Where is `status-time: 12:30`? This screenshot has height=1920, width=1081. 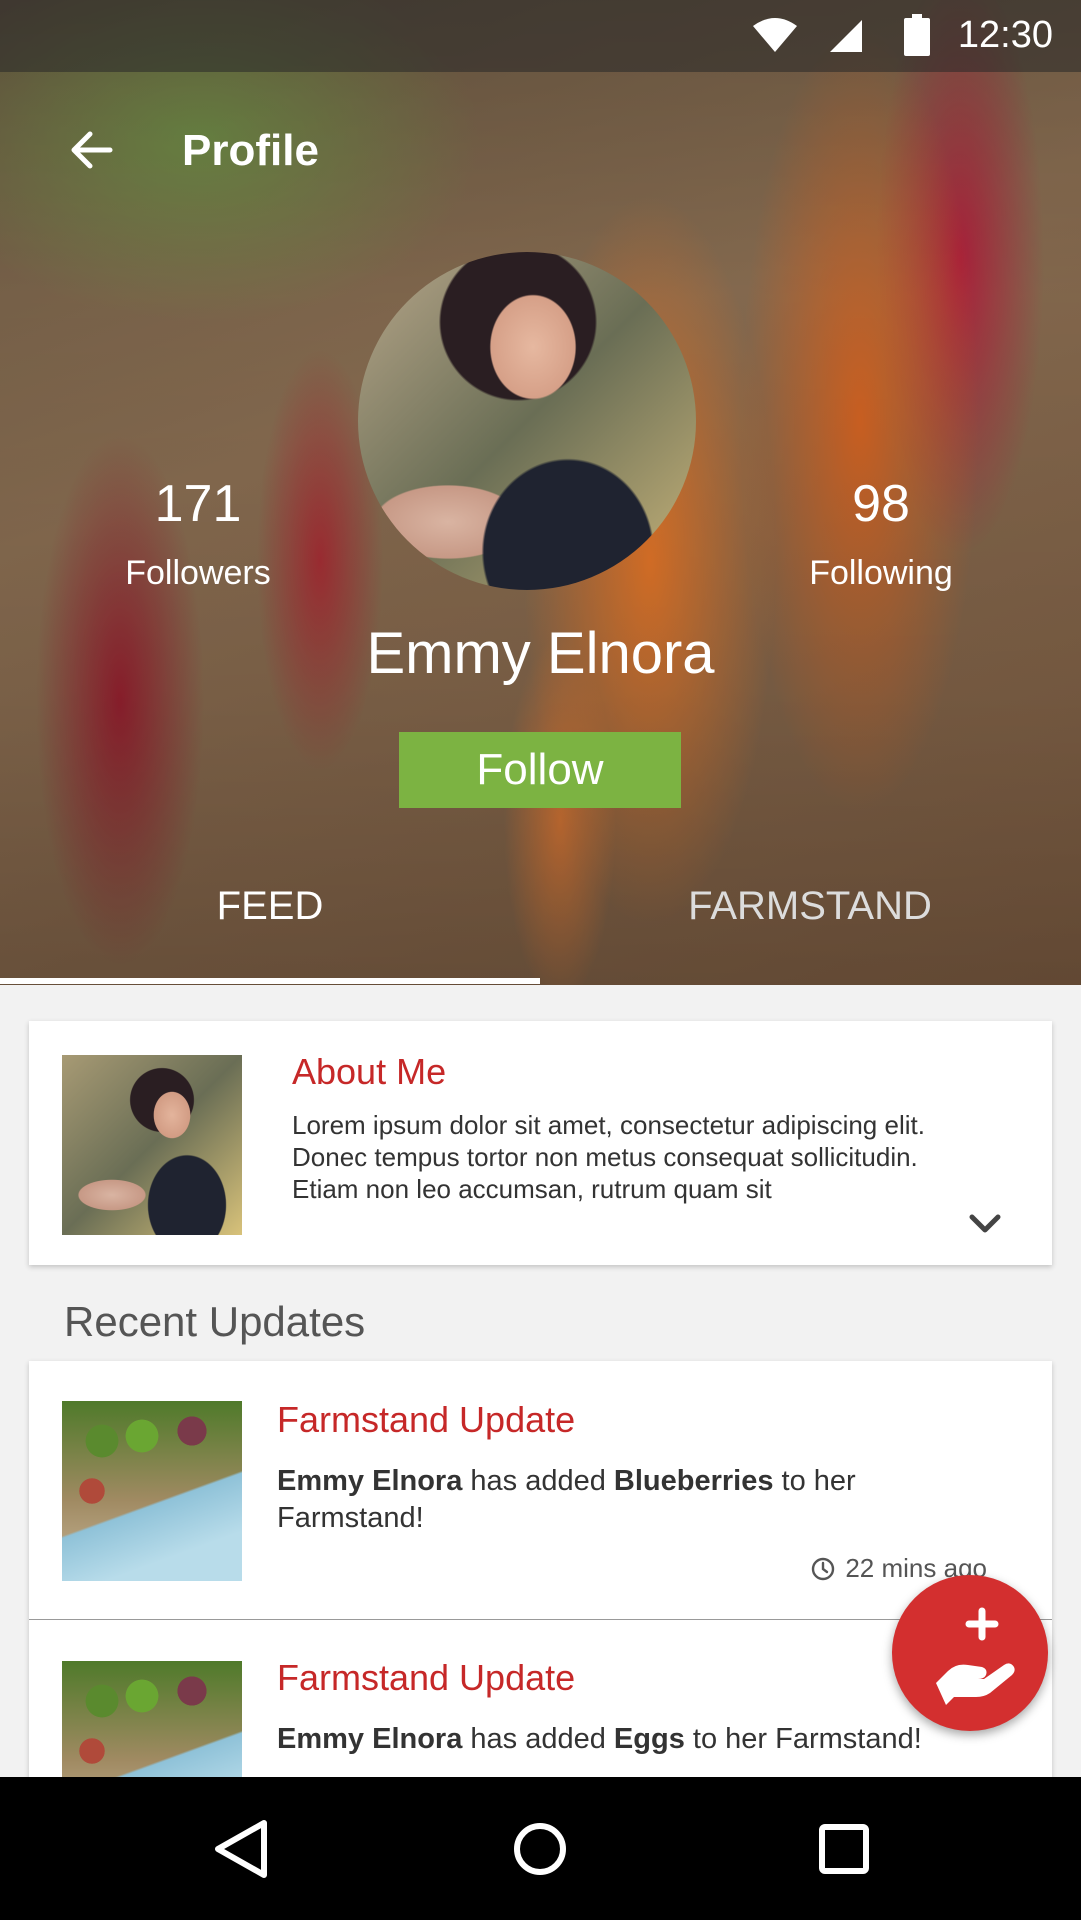
status-time: 12:30 is located at coordinates (1005, 35).